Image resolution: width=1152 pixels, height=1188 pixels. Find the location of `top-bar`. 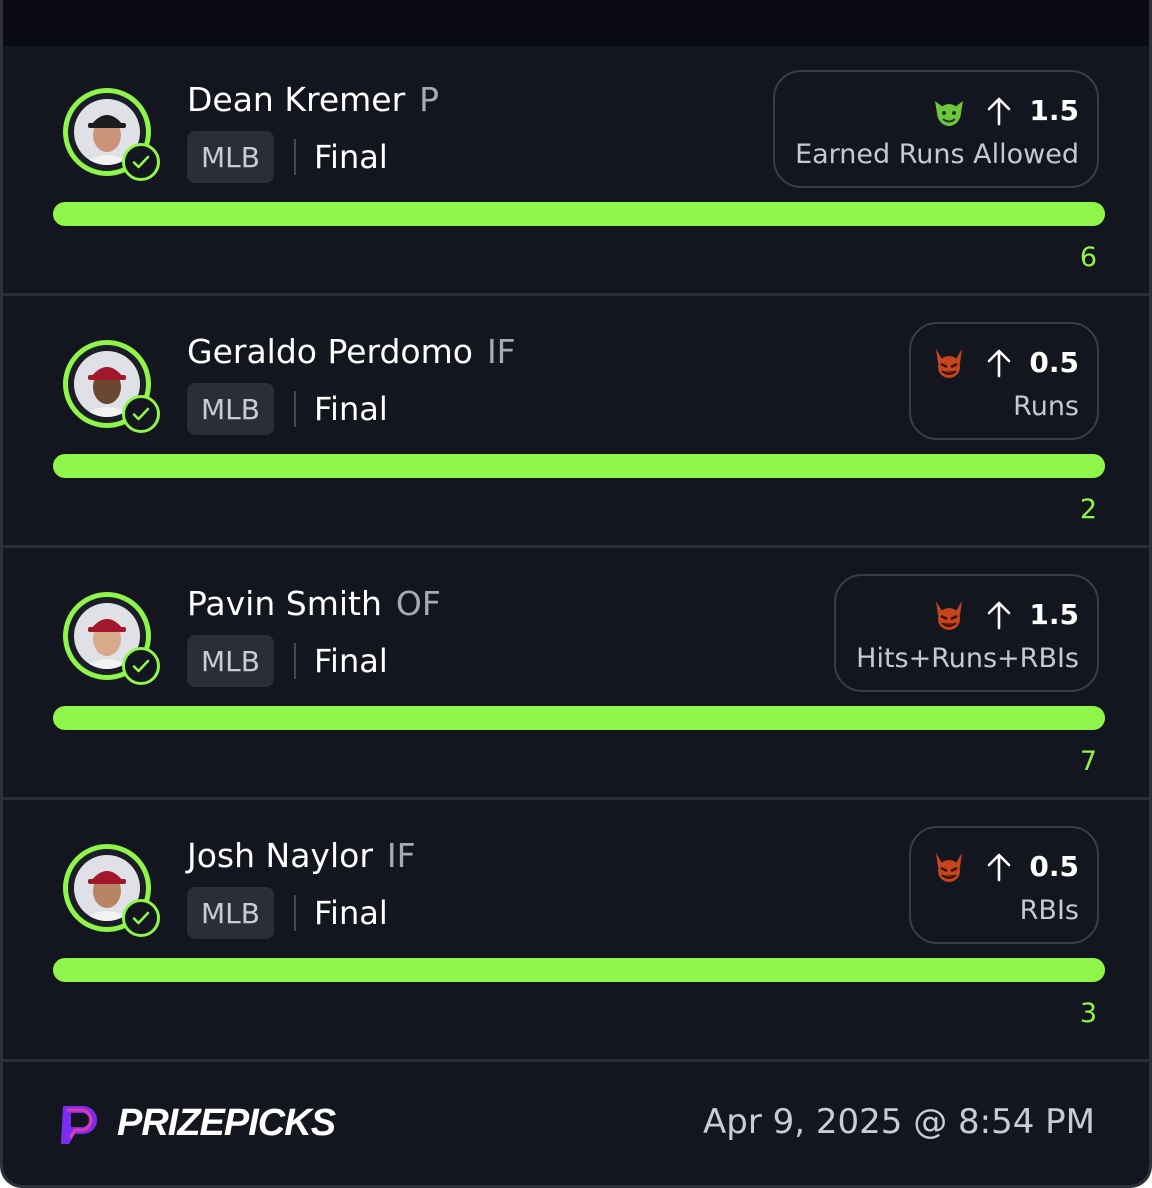

top-bar is located at coordinates (576, 23).